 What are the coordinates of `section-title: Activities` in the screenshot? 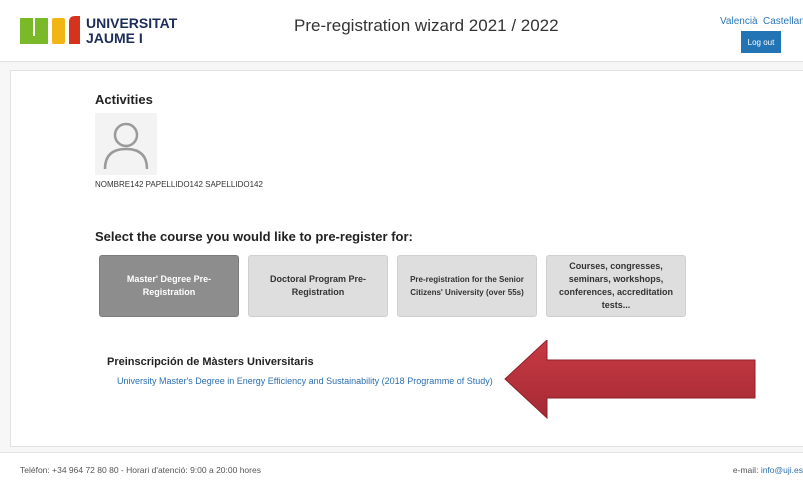 It's located at (124, 99).